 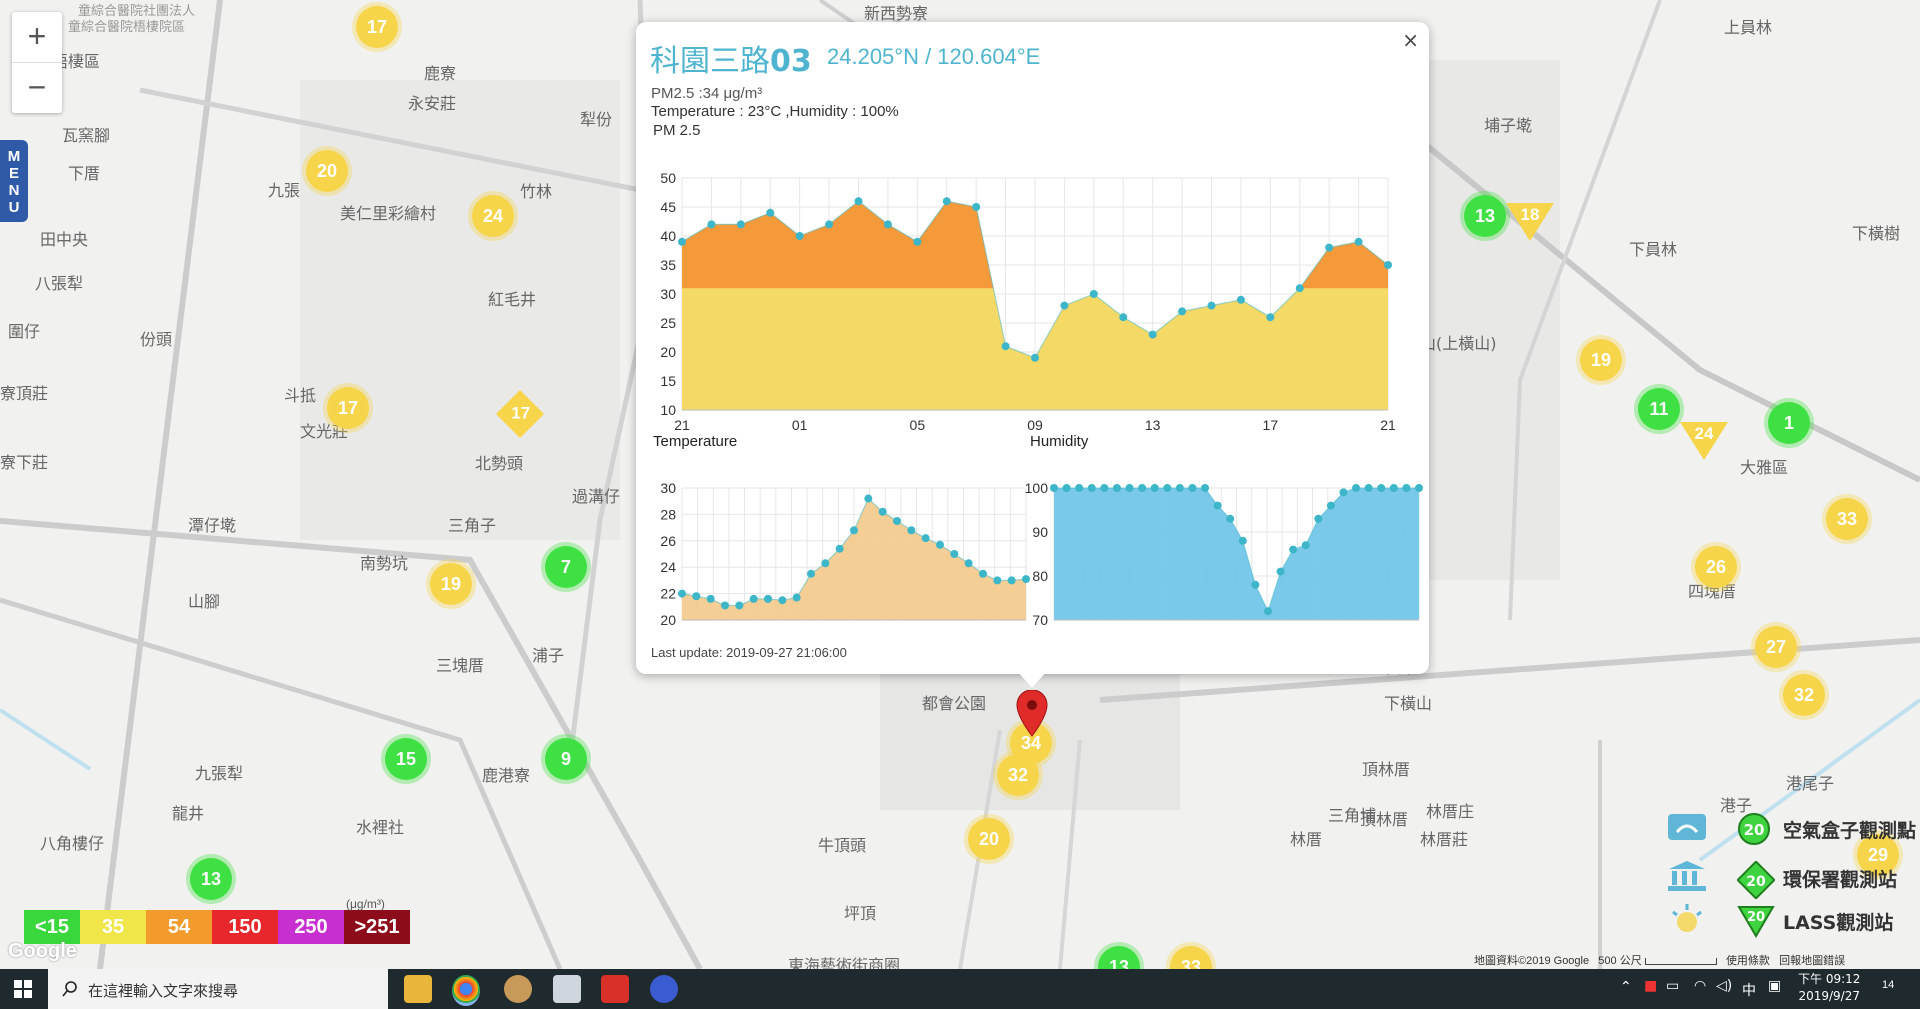 What do you see at coordinates (1888, 985) in the screenshot?
I see `notification-count: 14` at bounding box center [1888, 985].